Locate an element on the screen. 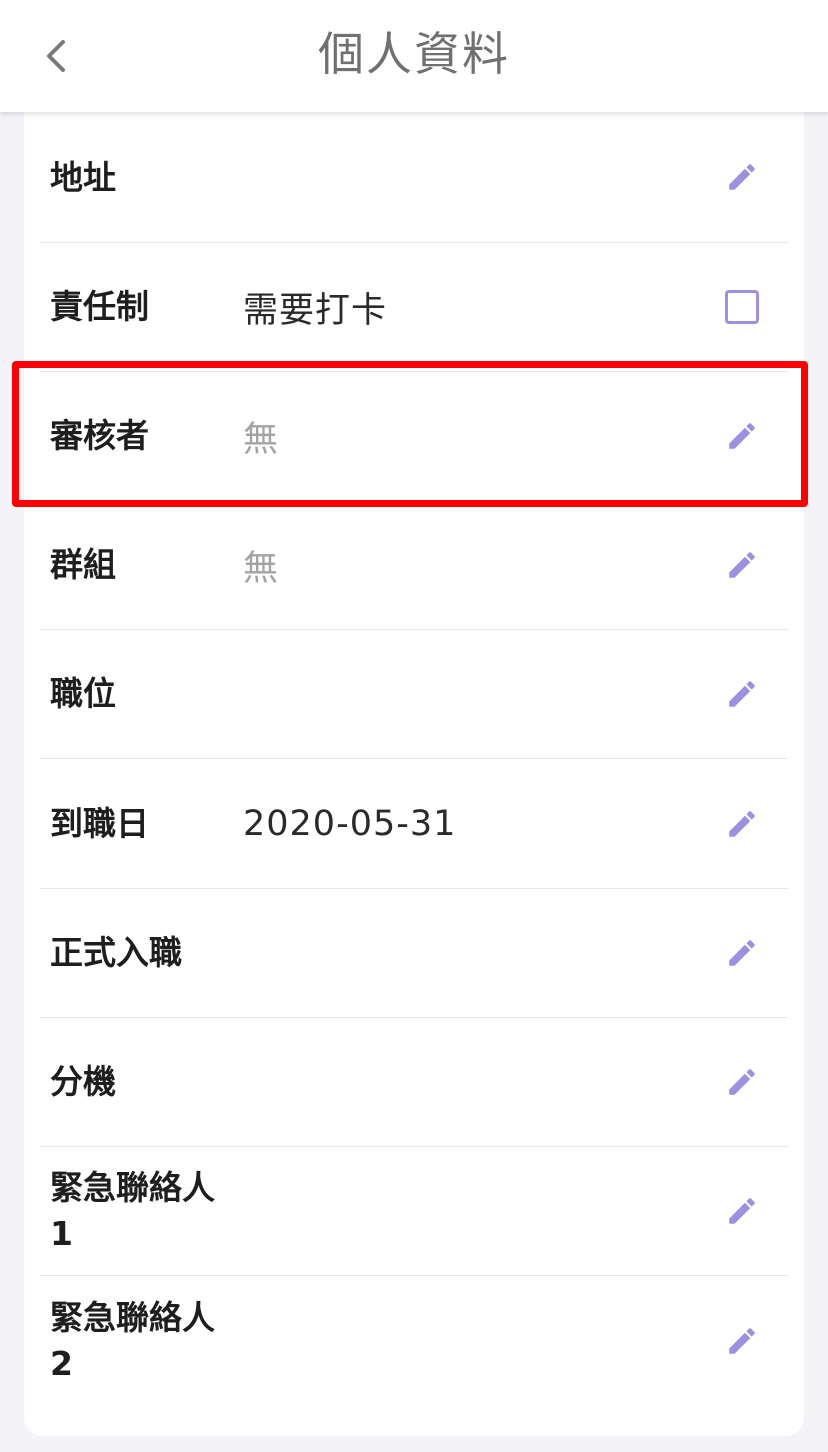  row-label: 正式入職 is located at coordinates (116, 952).